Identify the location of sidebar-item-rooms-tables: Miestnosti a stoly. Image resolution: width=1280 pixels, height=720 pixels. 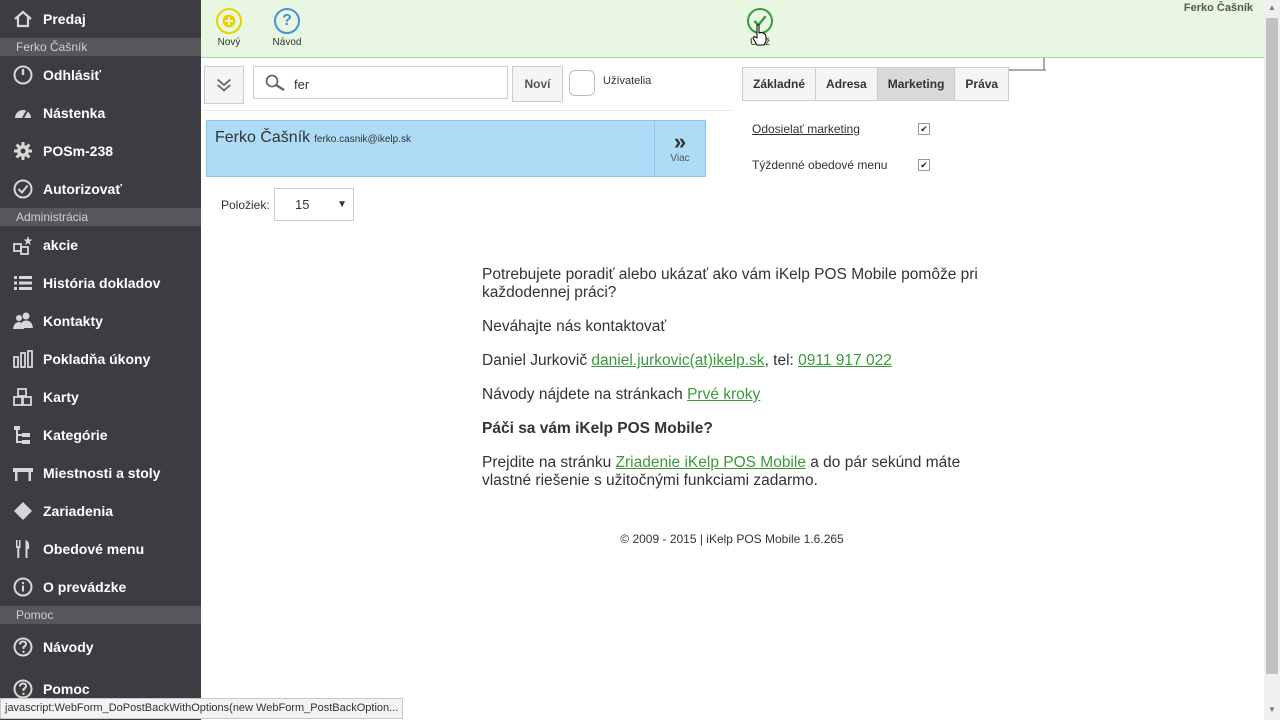
(100, 473).